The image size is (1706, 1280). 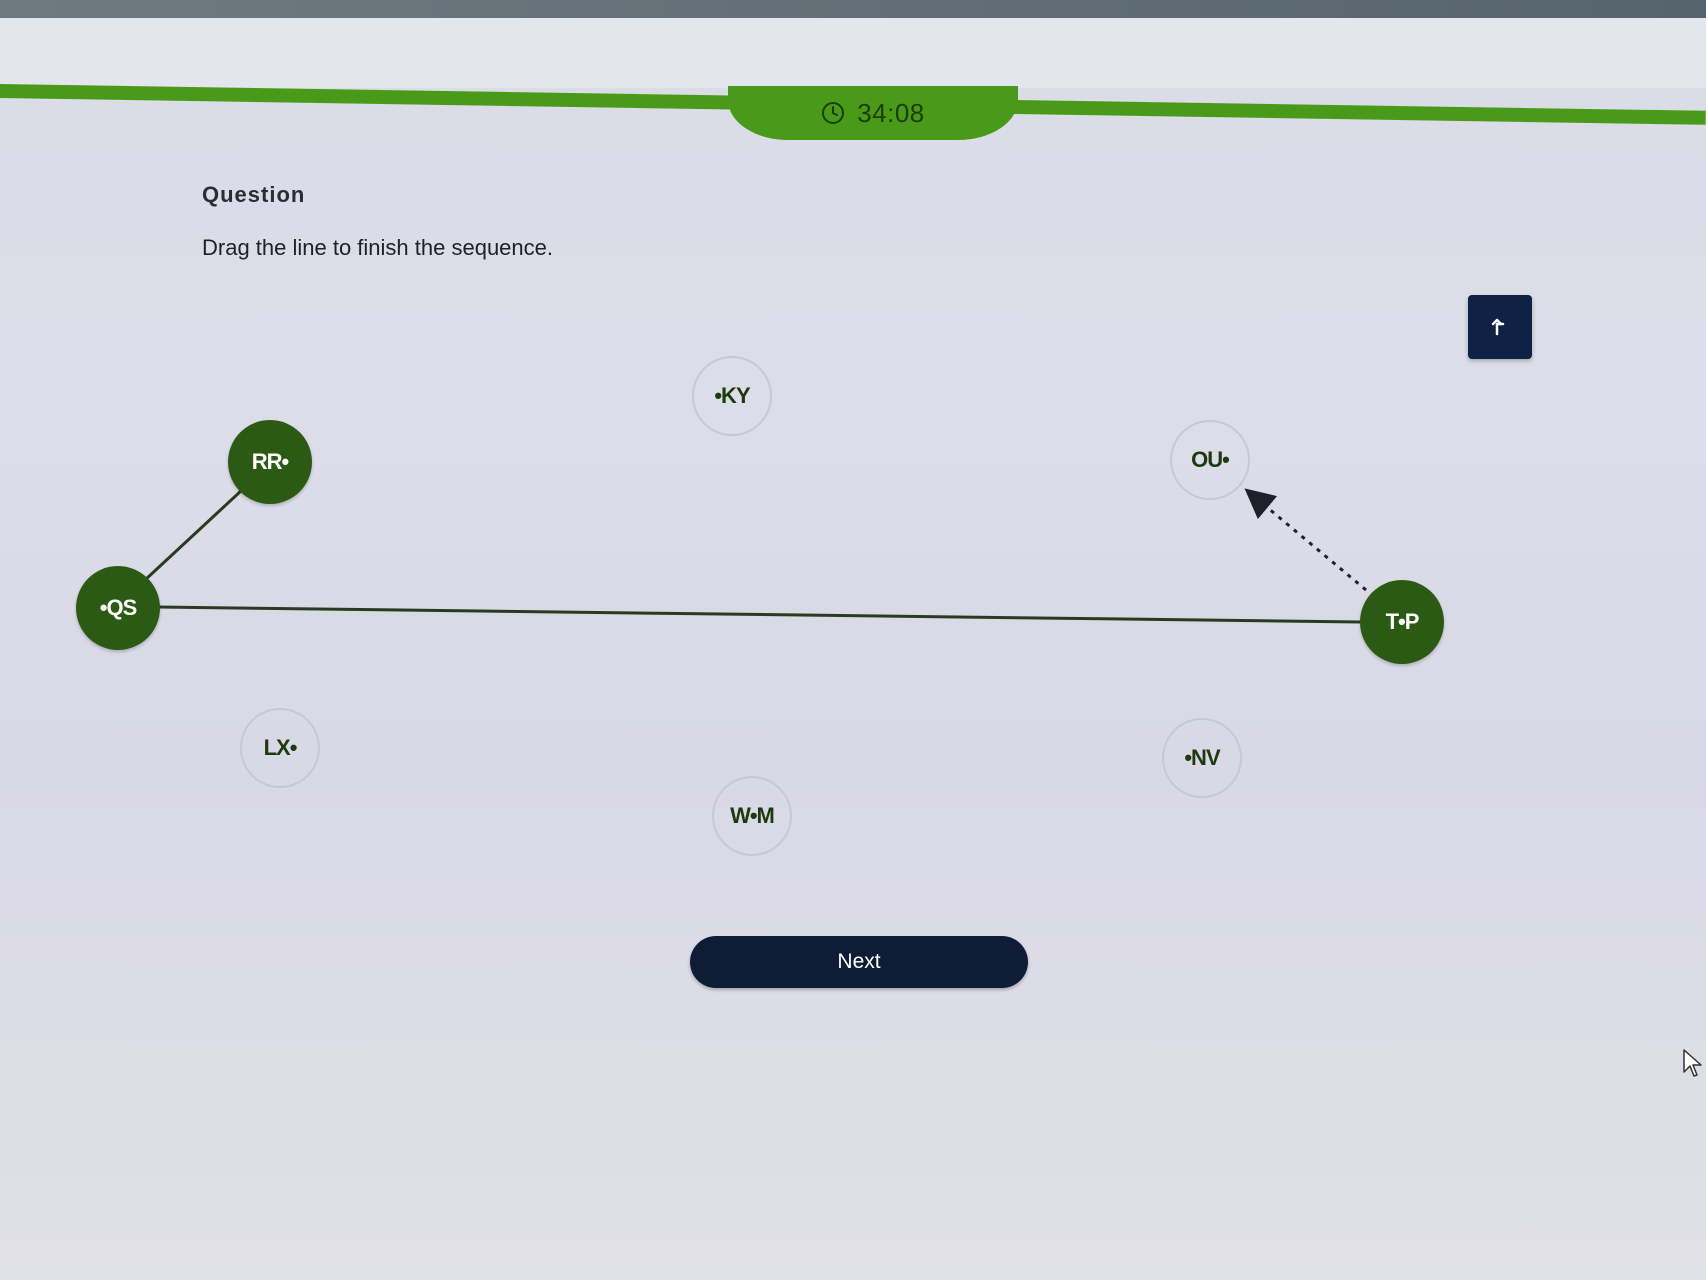 I want to click on node-tp-label: T•P, so click(x=1402, y=621).